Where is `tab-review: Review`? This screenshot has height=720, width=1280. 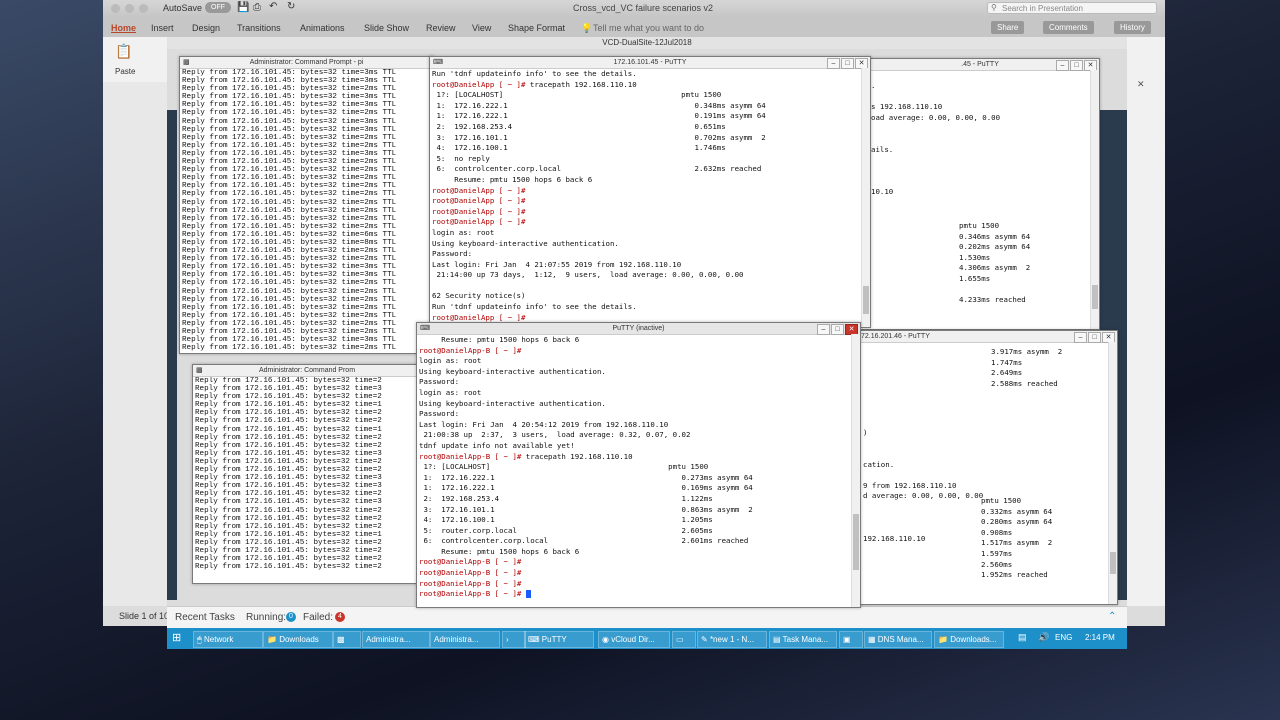 tab-review: Review is located at coordinates (441, 28).